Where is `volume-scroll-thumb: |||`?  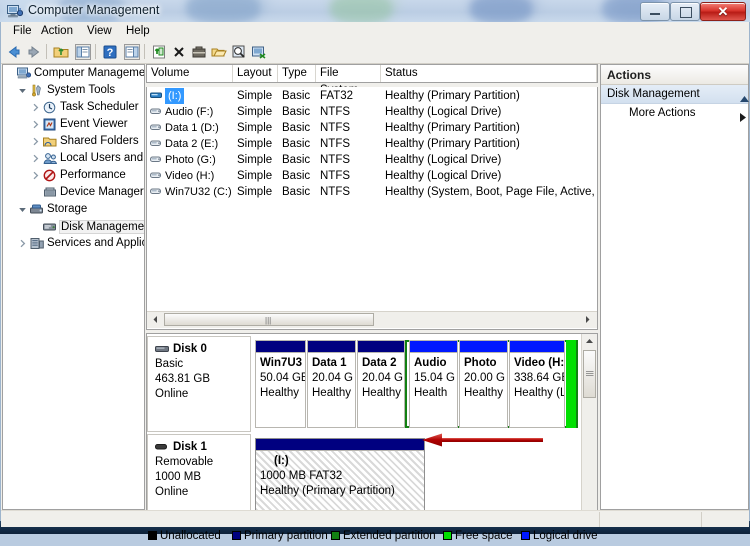
volume-scroll-thumb: ||| is located at coordinates (269, 319).